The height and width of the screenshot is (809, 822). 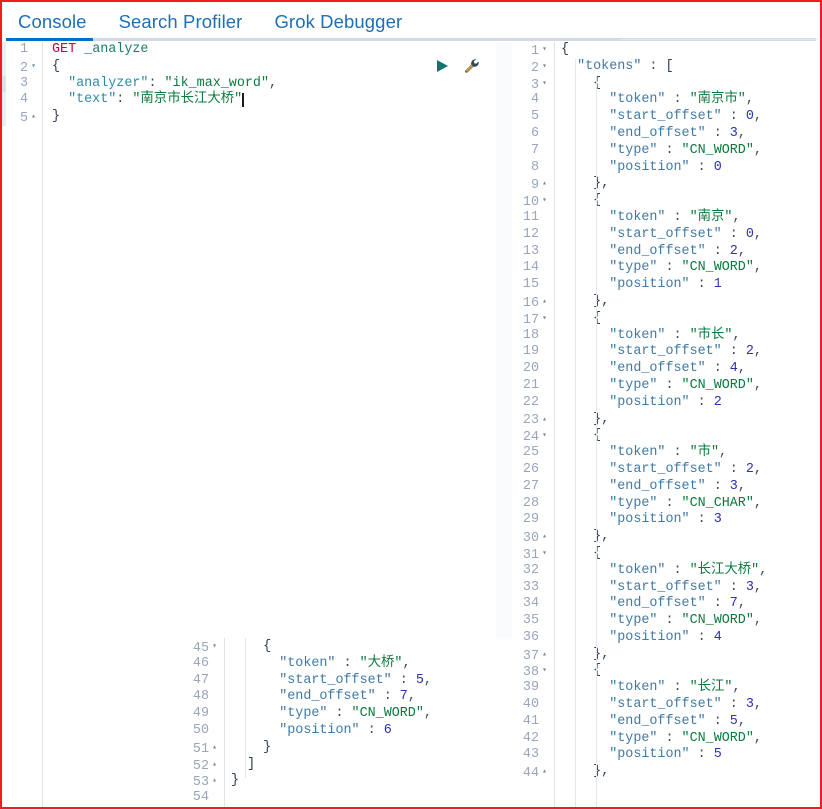 I want to click on code-line: 51 ▴ }, so click(x=347, y=748).